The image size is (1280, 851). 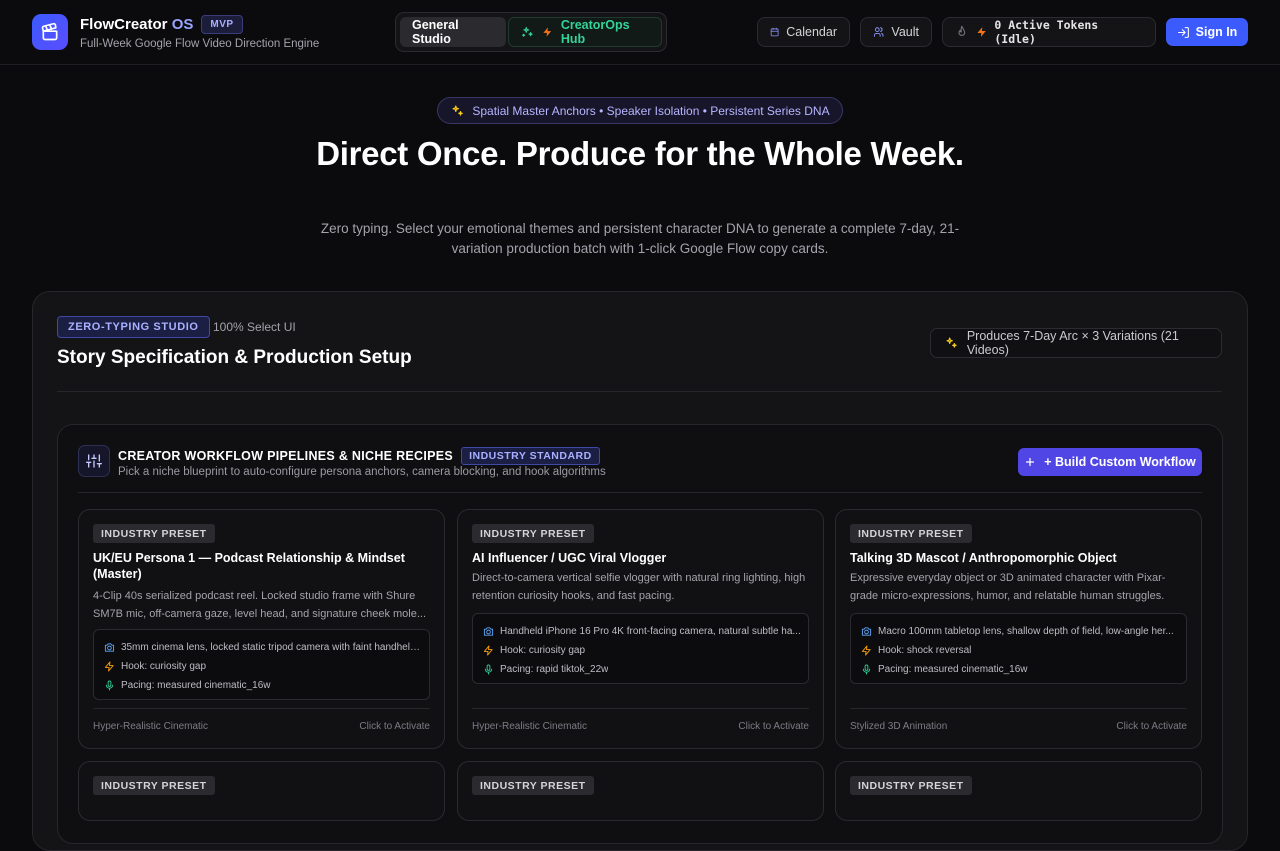 What do you see at coordinates (453, 32) in the screenshot?
I see `tab-general-studio: General Studio` at bounding box center [453, 32].